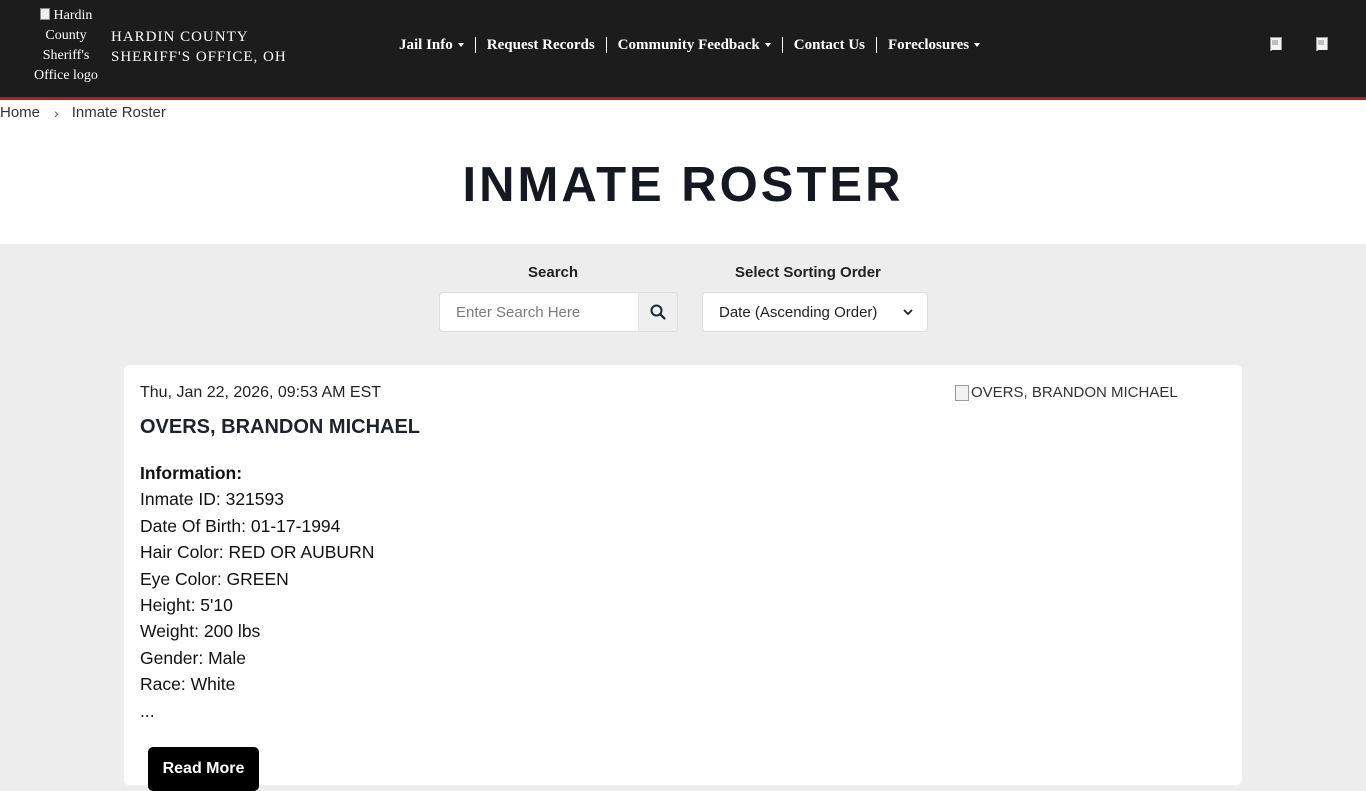 Image resolution: width=1366 pixels, height=791 pixels. What do you see at coordinates (199, 57) in the screenshot?
I see `brand-line-2: SHERIFF'S OFFICE, OH` at bounding box center [199, 57].